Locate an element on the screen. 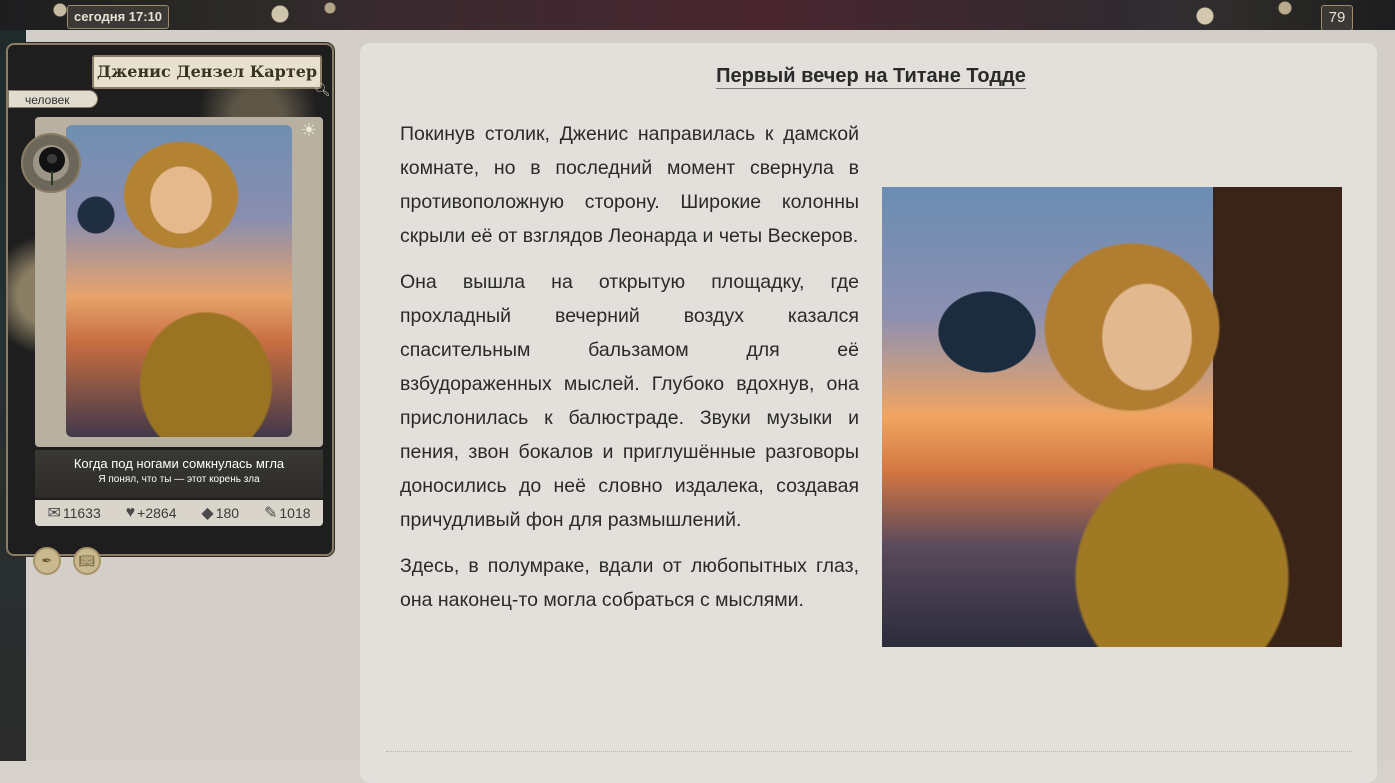 The height and width of the screenshot is (783, 1395). rose-stem is located at coordinates (52, 178).